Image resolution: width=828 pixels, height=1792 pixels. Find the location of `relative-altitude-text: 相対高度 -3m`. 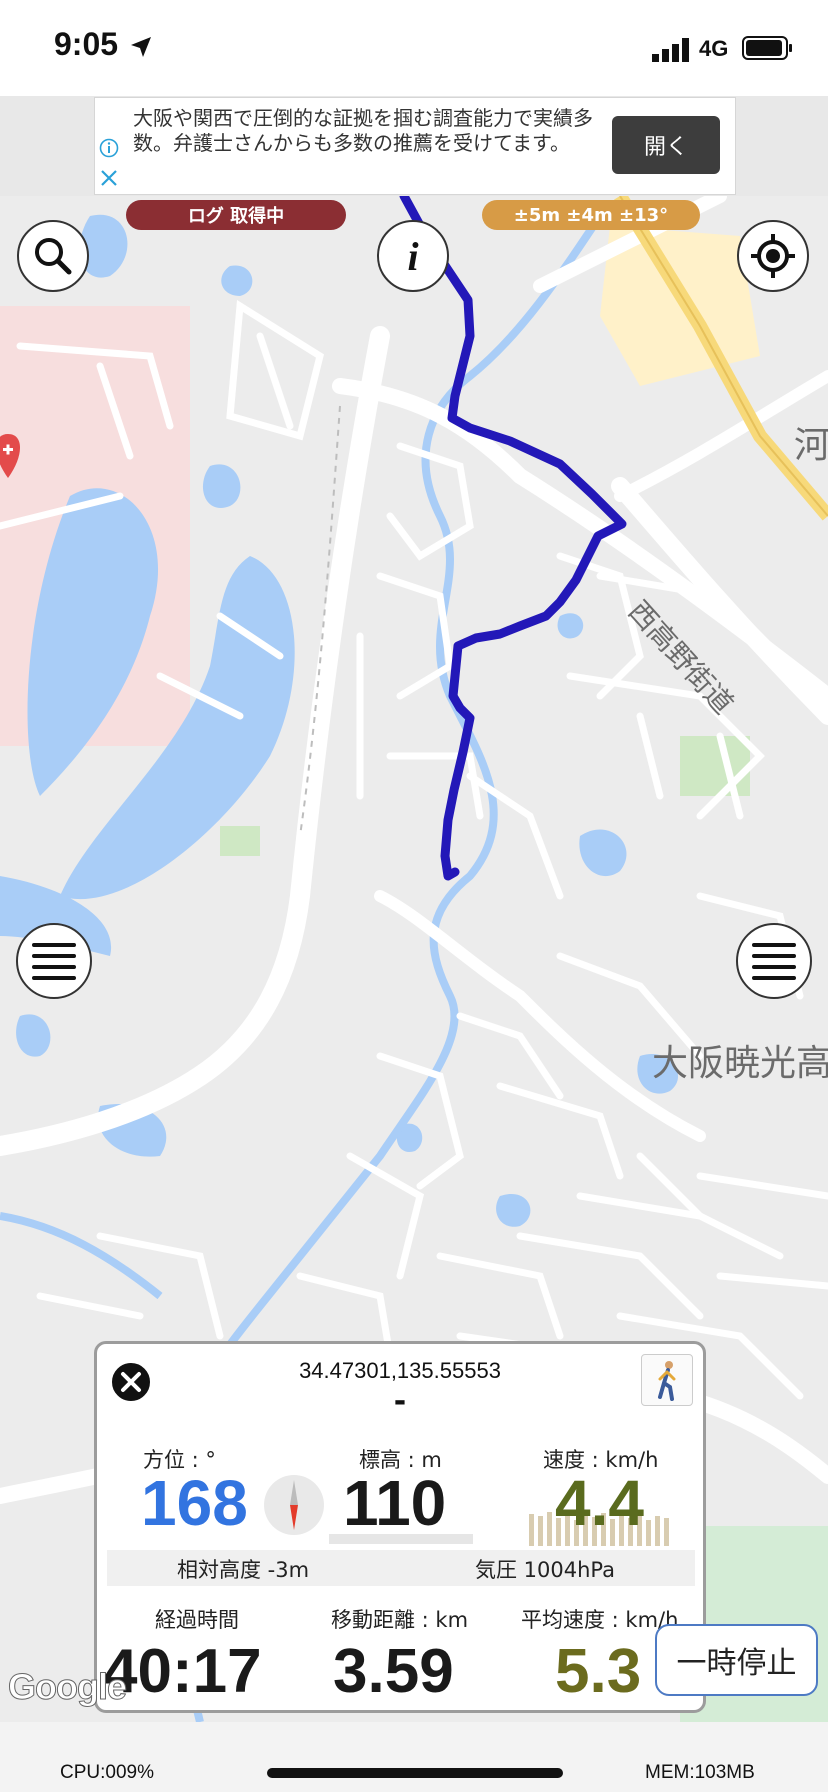

relative-altitude-text: 相対高度 -3m is located at coordinates (243, 1570).